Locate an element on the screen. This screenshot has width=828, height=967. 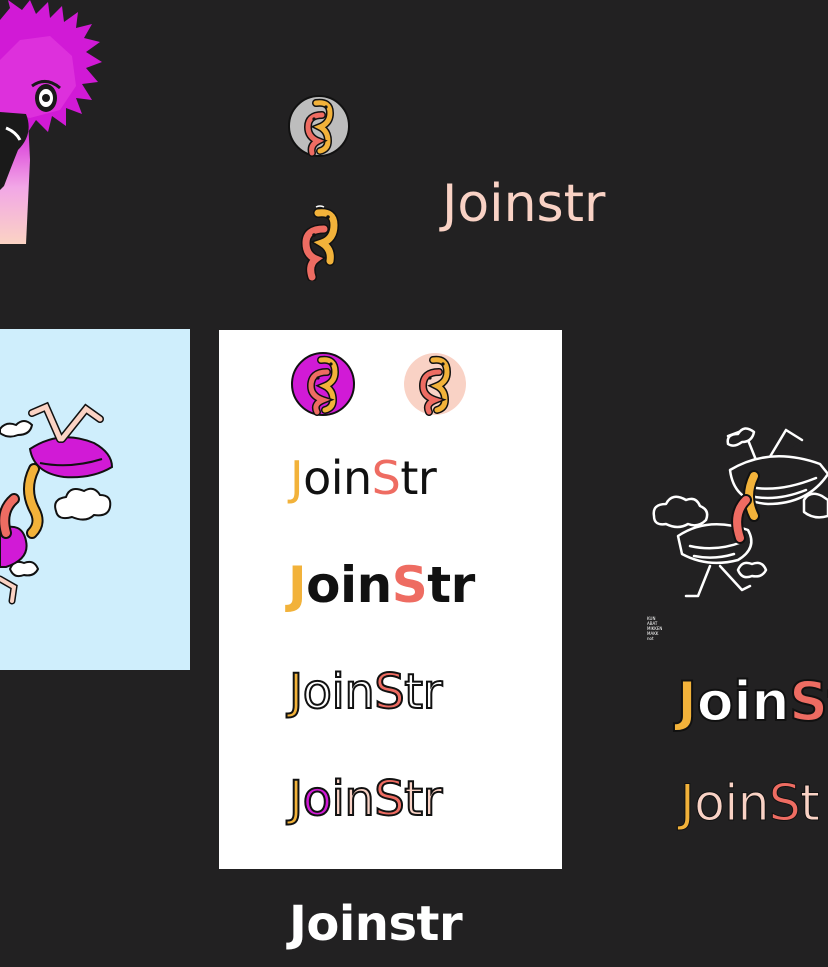
wordmark-letter-t: t is located at coordinates (810, 803).